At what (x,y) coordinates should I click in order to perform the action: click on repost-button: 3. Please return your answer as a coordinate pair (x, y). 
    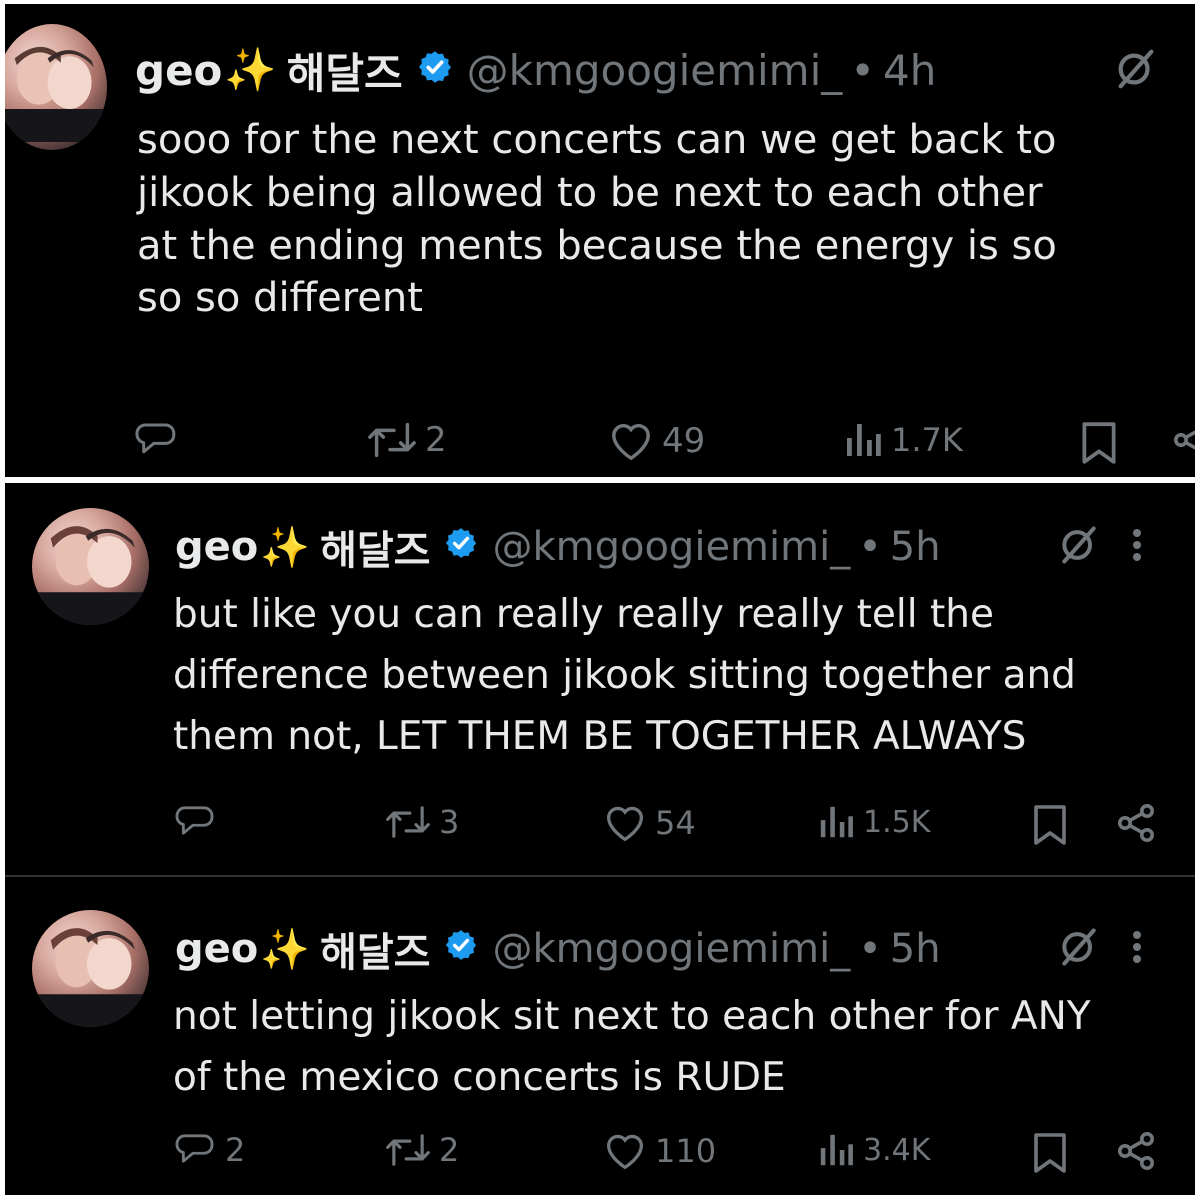
    Looking at the image, I should click on (422, 822).